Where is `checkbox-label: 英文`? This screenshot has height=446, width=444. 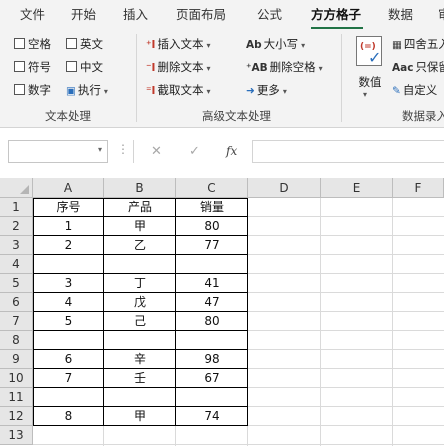
checkbox-label: 英文 is located at coordinates (91, 44).